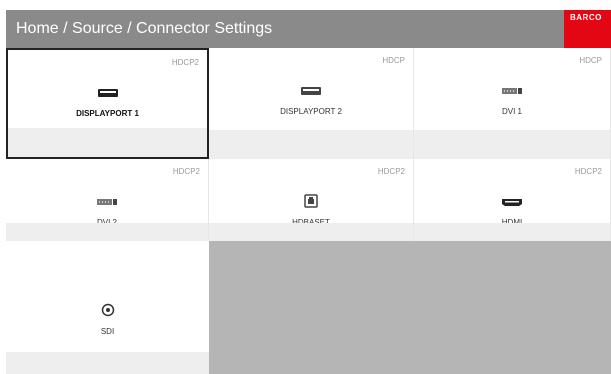  Describe the element at coordinates (107, 113) in the screenshot. I see `connector-label: DISPLAYPORT 1` at that location.